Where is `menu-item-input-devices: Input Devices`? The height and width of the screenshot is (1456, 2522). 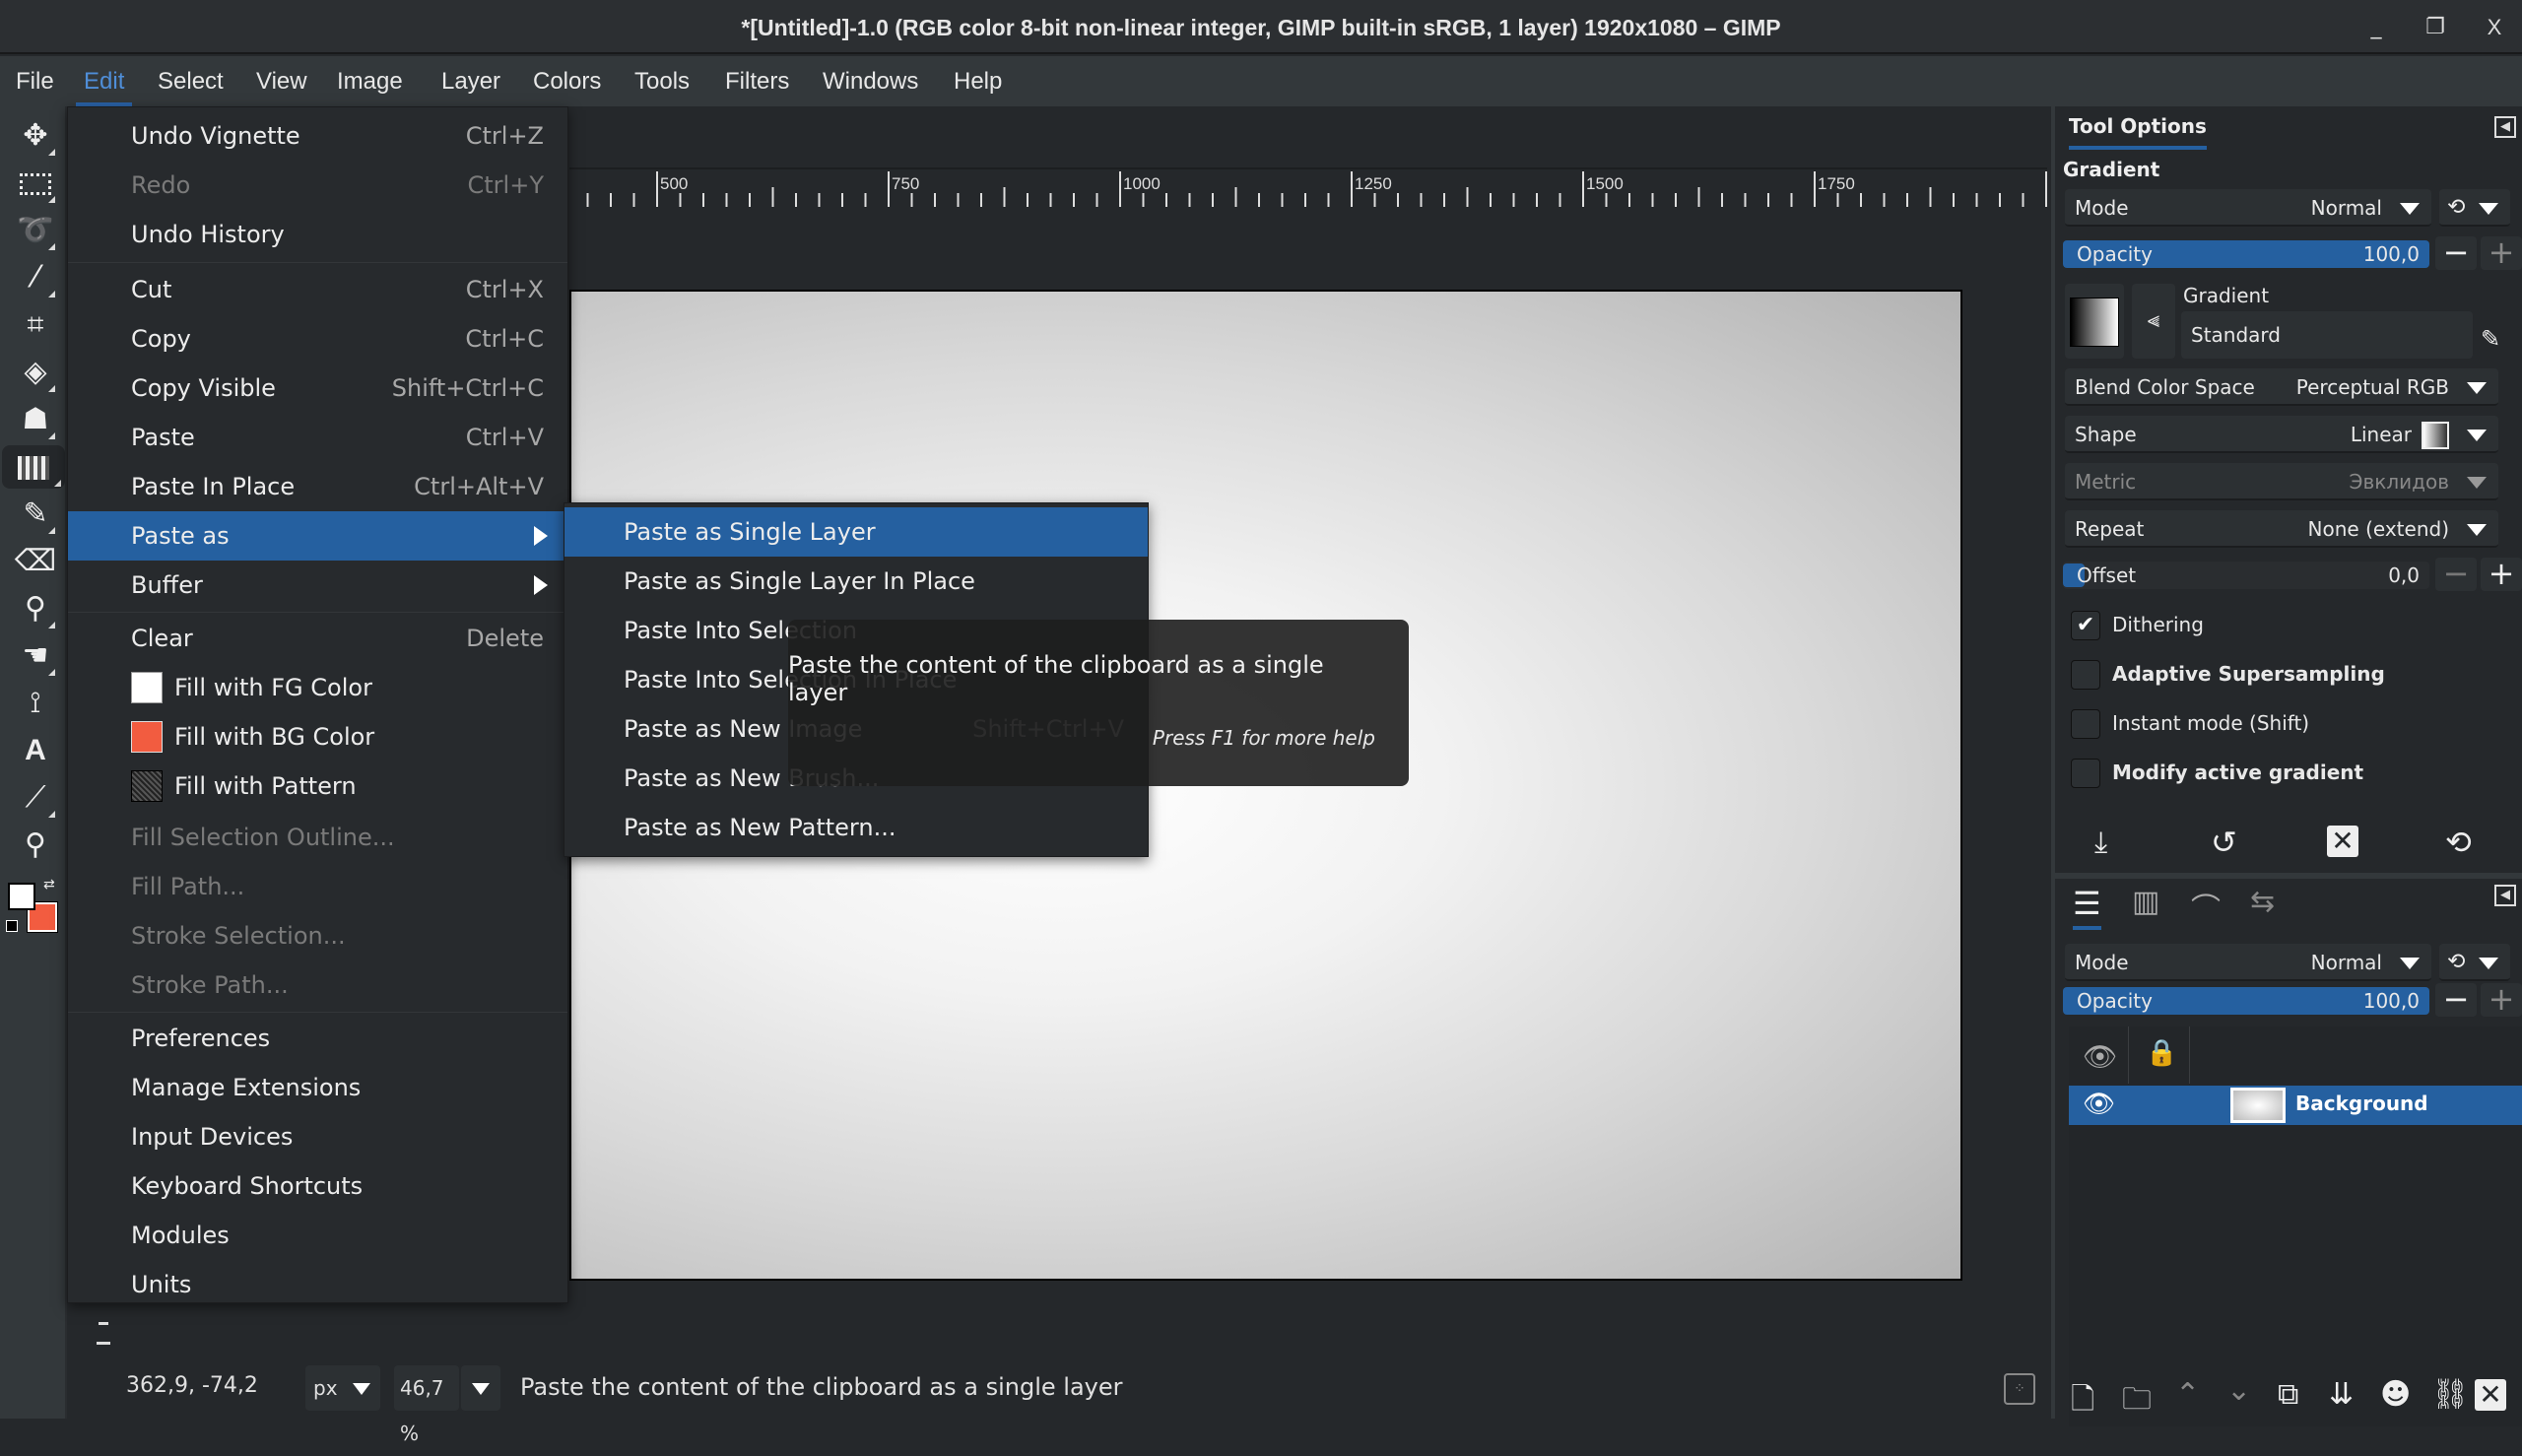 menu-item-input-devices: Input Devices is located at coordinates (317, 1136).